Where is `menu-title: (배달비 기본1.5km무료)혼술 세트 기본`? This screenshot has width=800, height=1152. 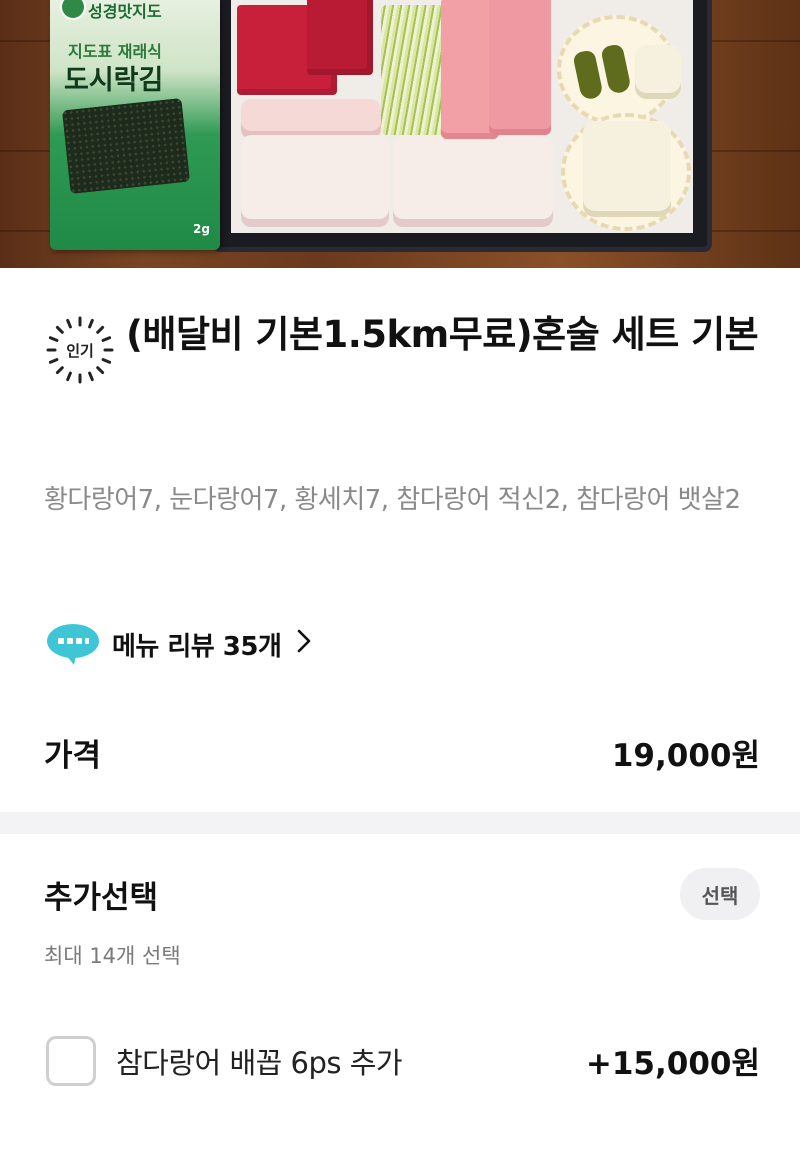 menu-title: (배달비 기본1.5km무료)혼술 세트 기본 is located at coordinates (442, 334).